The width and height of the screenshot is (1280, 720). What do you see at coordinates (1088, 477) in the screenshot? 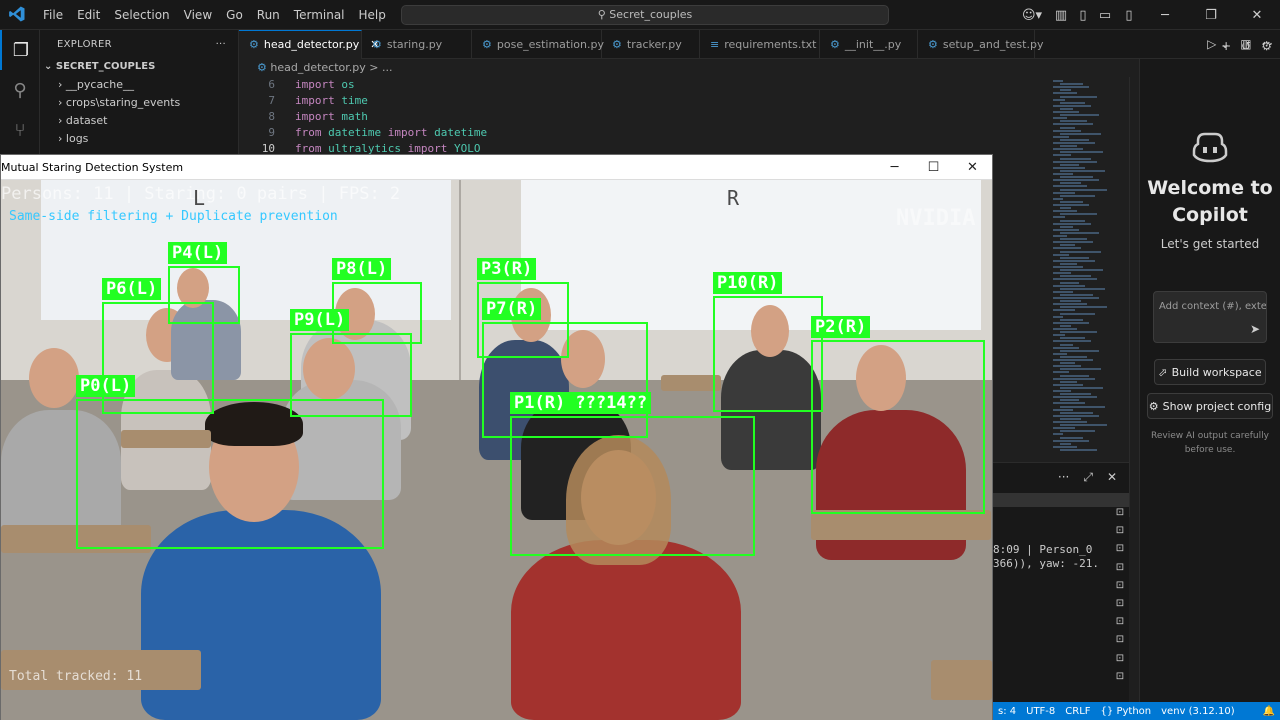
I see `maximize-panel-icon: ⤢` at bounding box center [1088, 477].